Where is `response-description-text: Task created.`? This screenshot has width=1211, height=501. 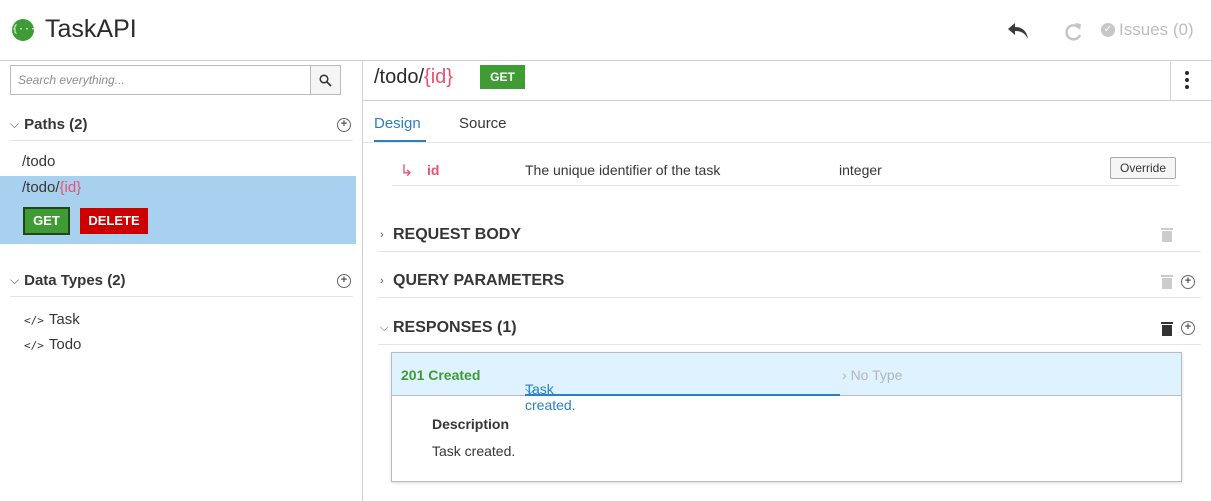 response-description-text: Task created. is located at coordinates (473, 451).